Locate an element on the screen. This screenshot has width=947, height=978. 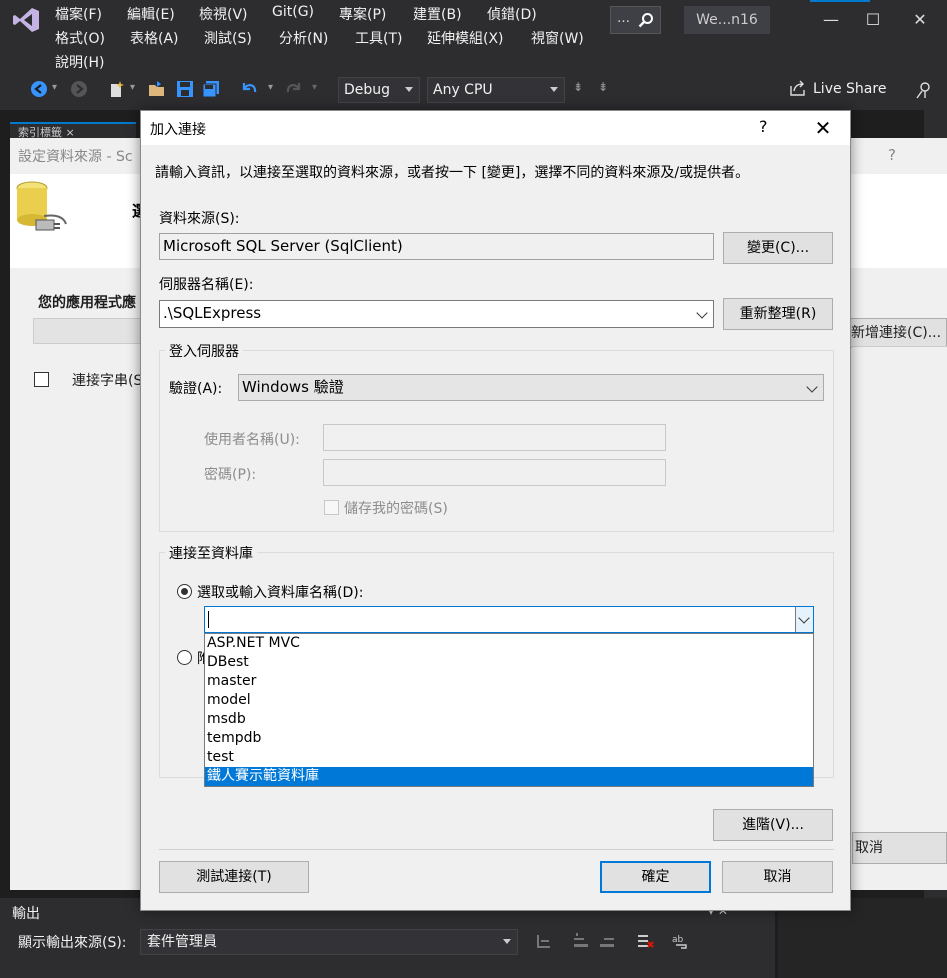
back-icon is located at coordinates (39, 89).